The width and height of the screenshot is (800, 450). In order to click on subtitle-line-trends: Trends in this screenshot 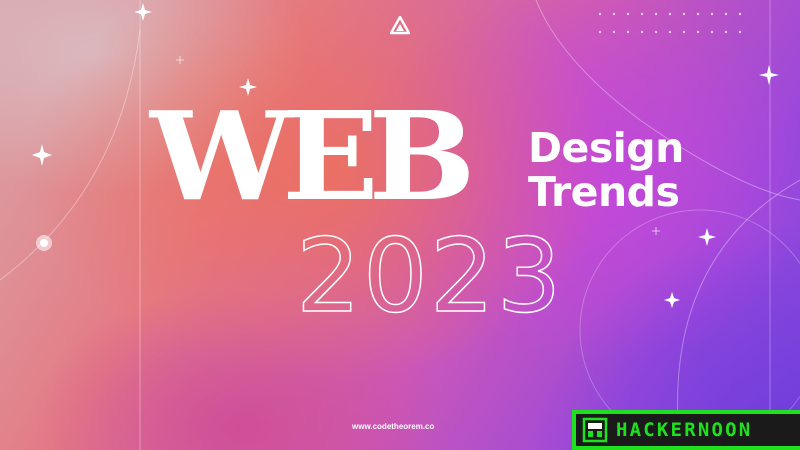, I will do `click(604, 192)`.